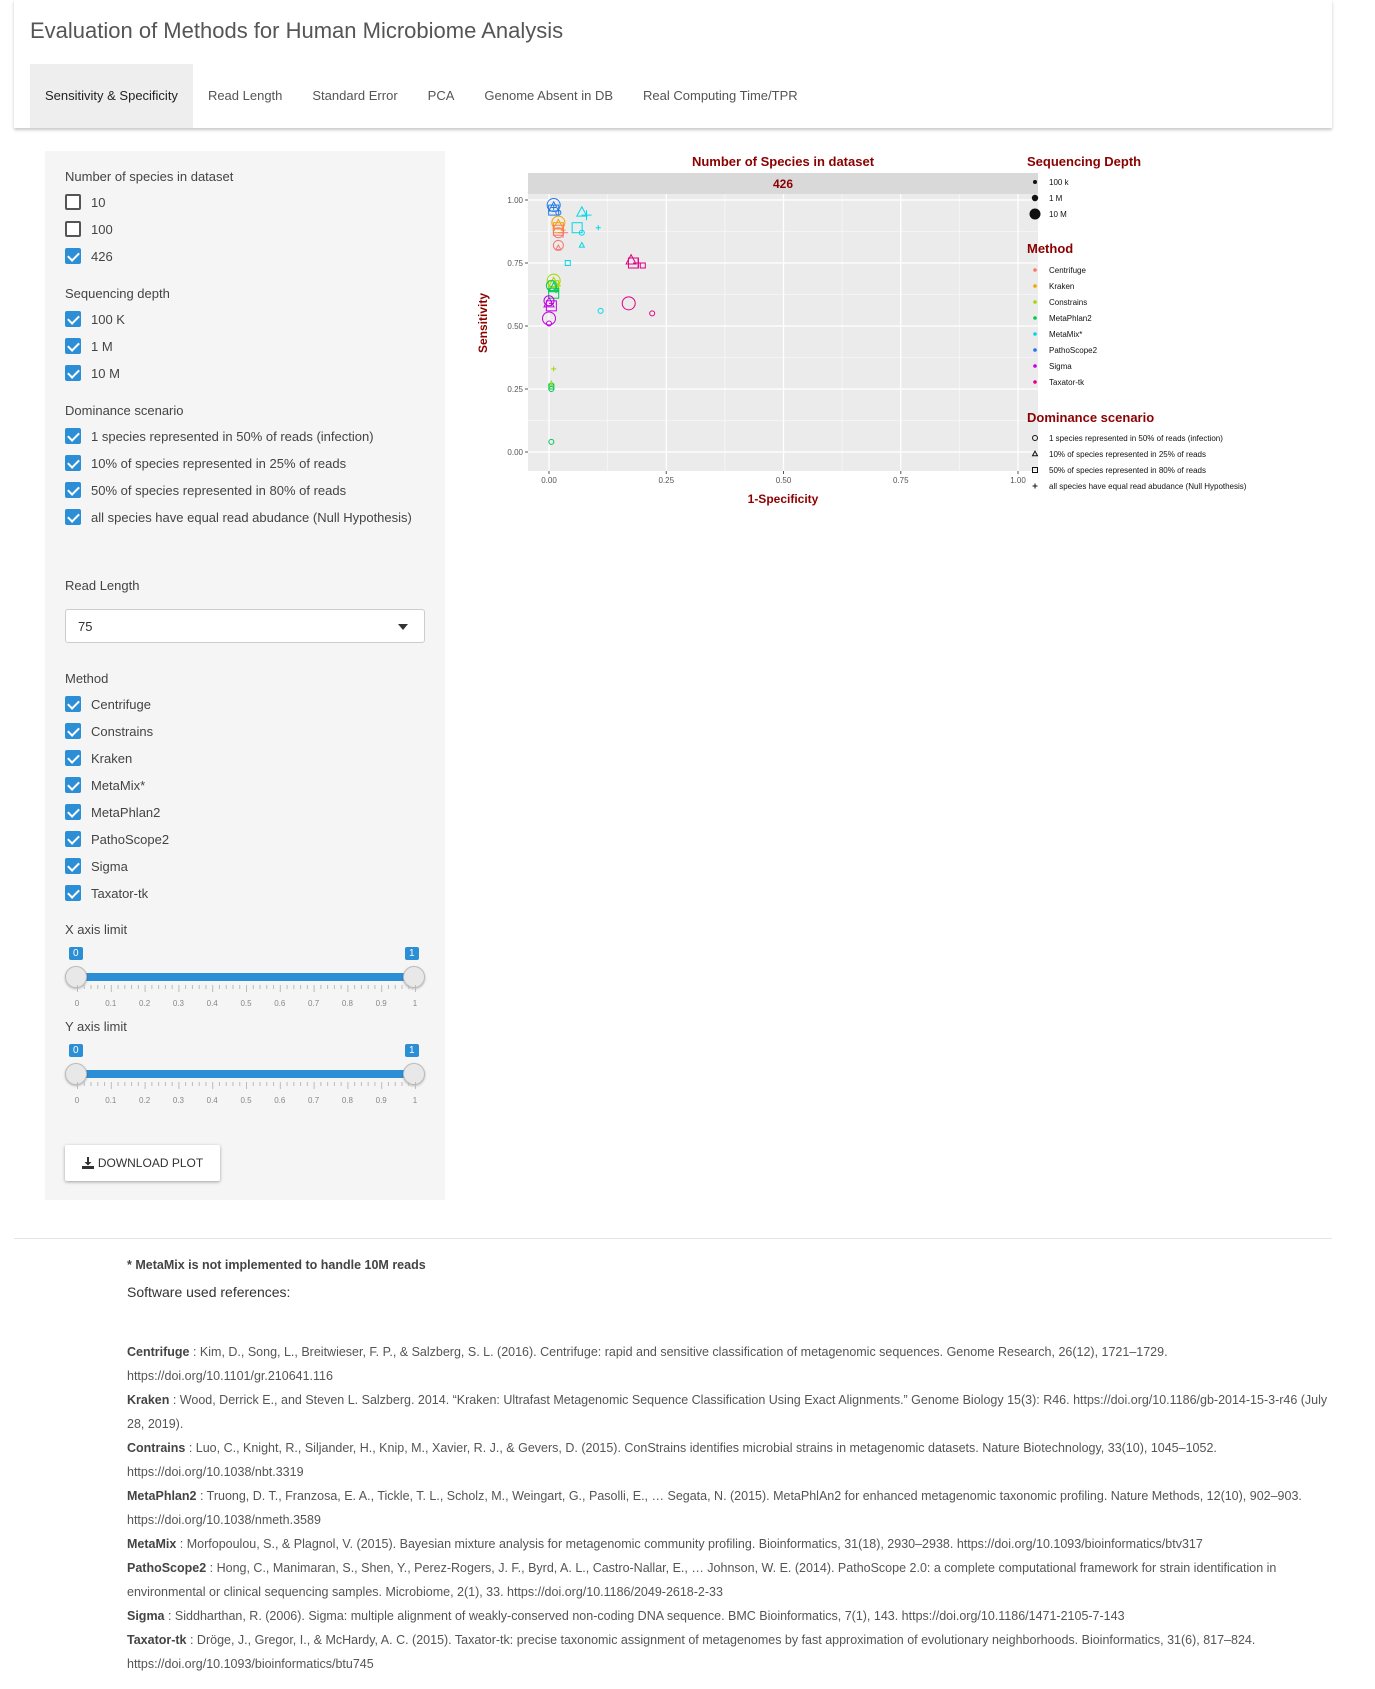 The image size is (1375, 1689). Describe the element at coordinates (112, 812) in the screenshot. I see `method-option-metaphlan2: MetaPhlan2` at that location.